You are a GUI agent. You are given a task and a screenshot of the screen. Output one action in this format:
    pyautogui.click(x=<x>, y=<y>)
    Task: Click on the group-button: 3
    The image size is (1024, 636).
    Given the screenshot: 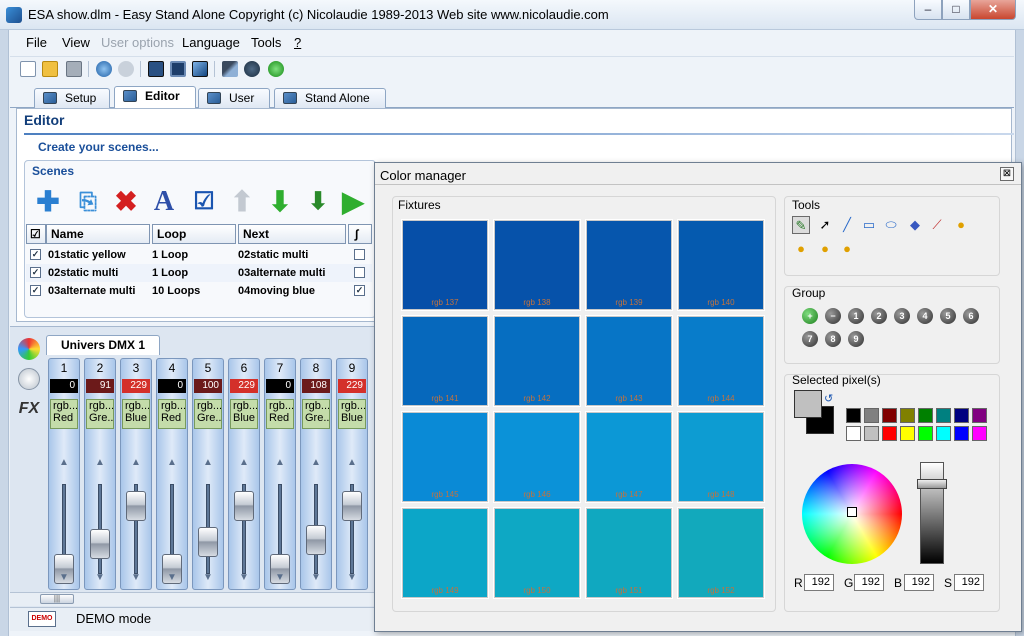 What is the action you would take?
    pyautogui.click(x=902, y=316)
    